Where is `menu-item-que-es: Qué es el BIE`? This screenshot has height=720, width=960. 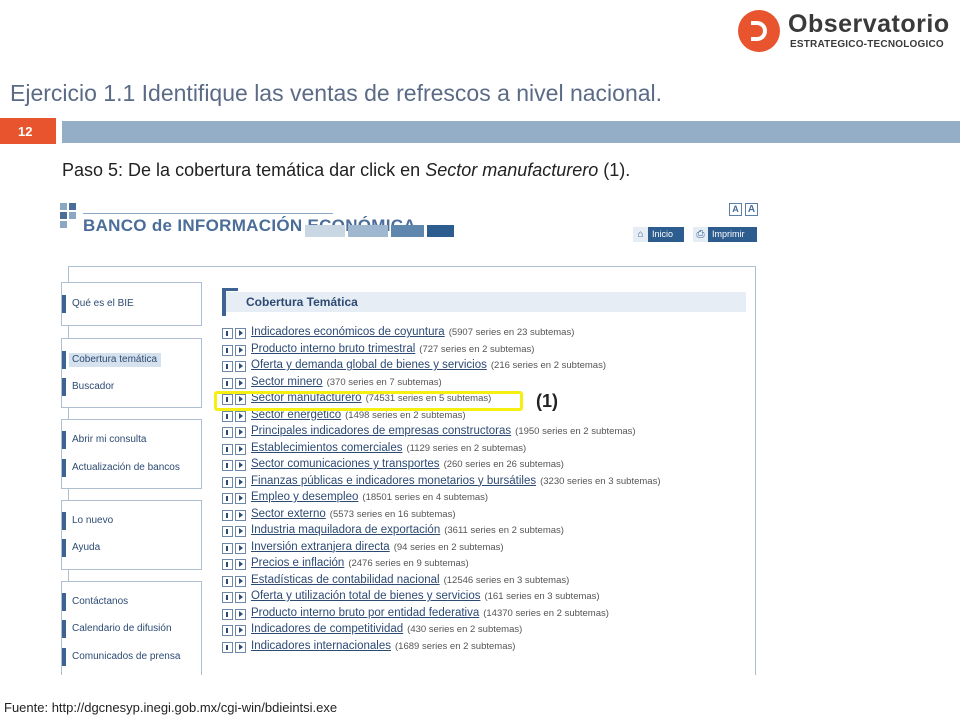
menu-item-que-es: Qué es el BIE is located at coordinates (128, 304).